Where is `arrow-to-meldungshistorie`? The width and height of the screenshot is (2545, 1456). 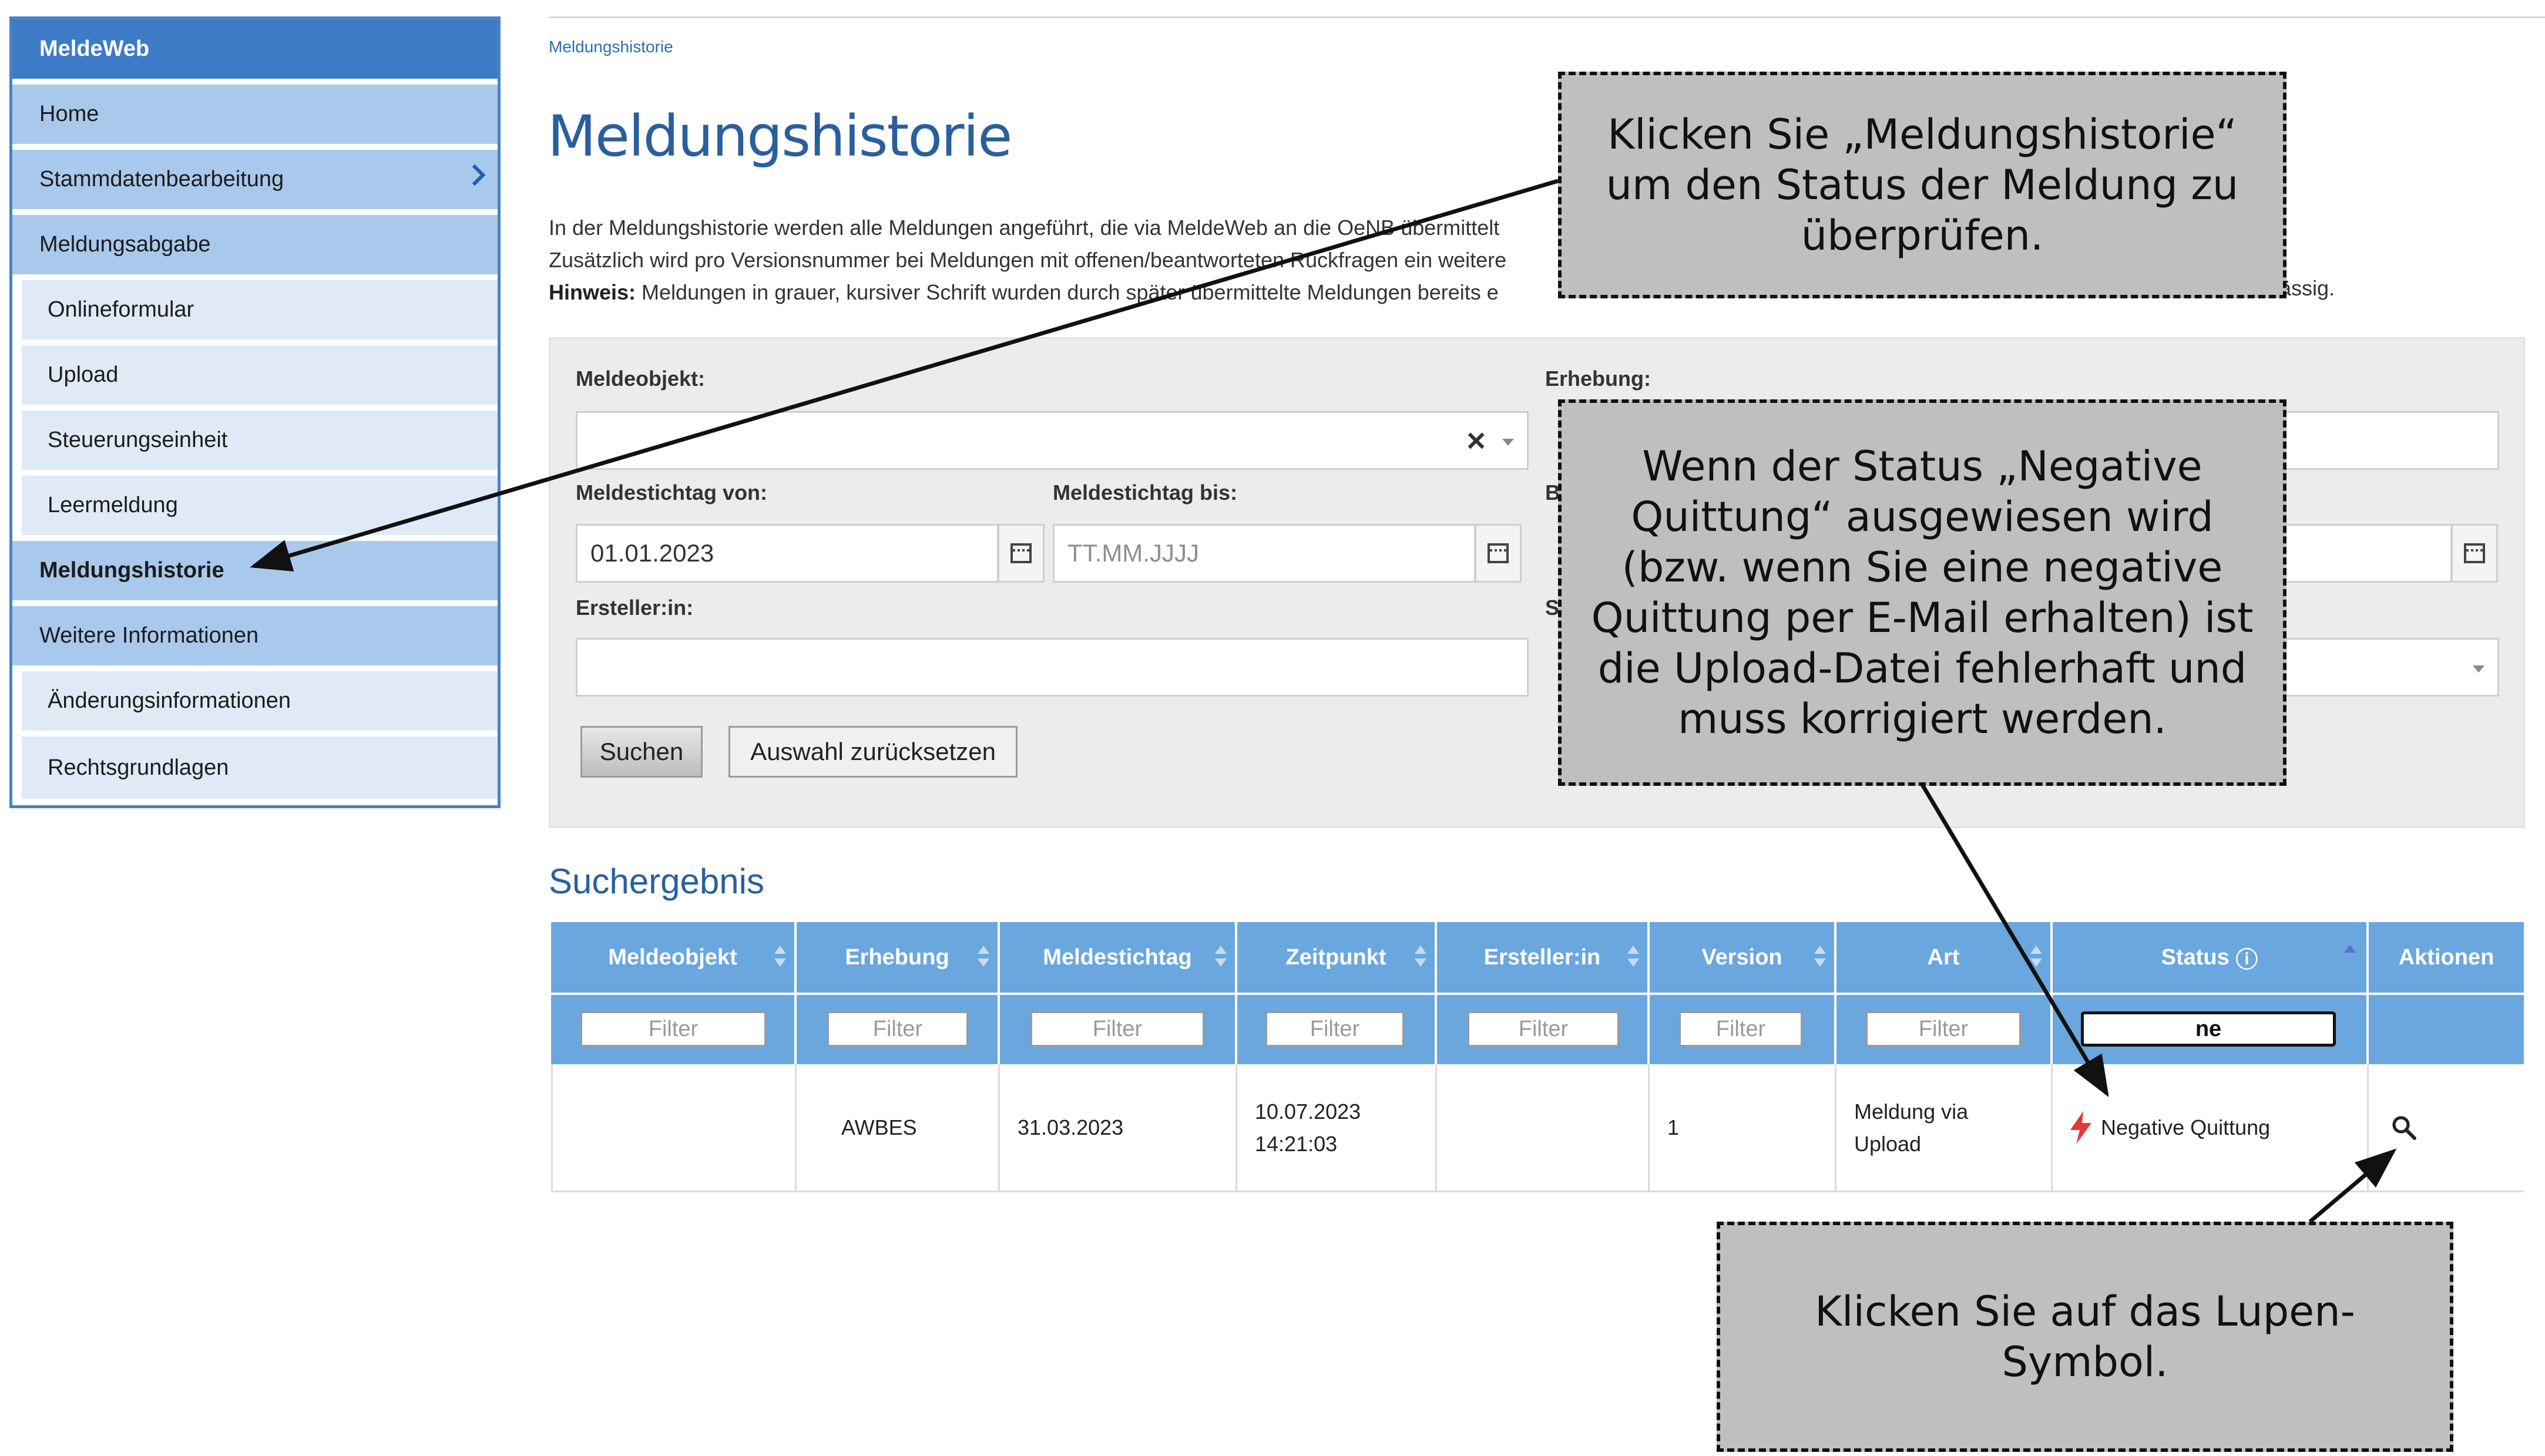
arrow-to-meldungshistorie is located at coordinates (904, 375).